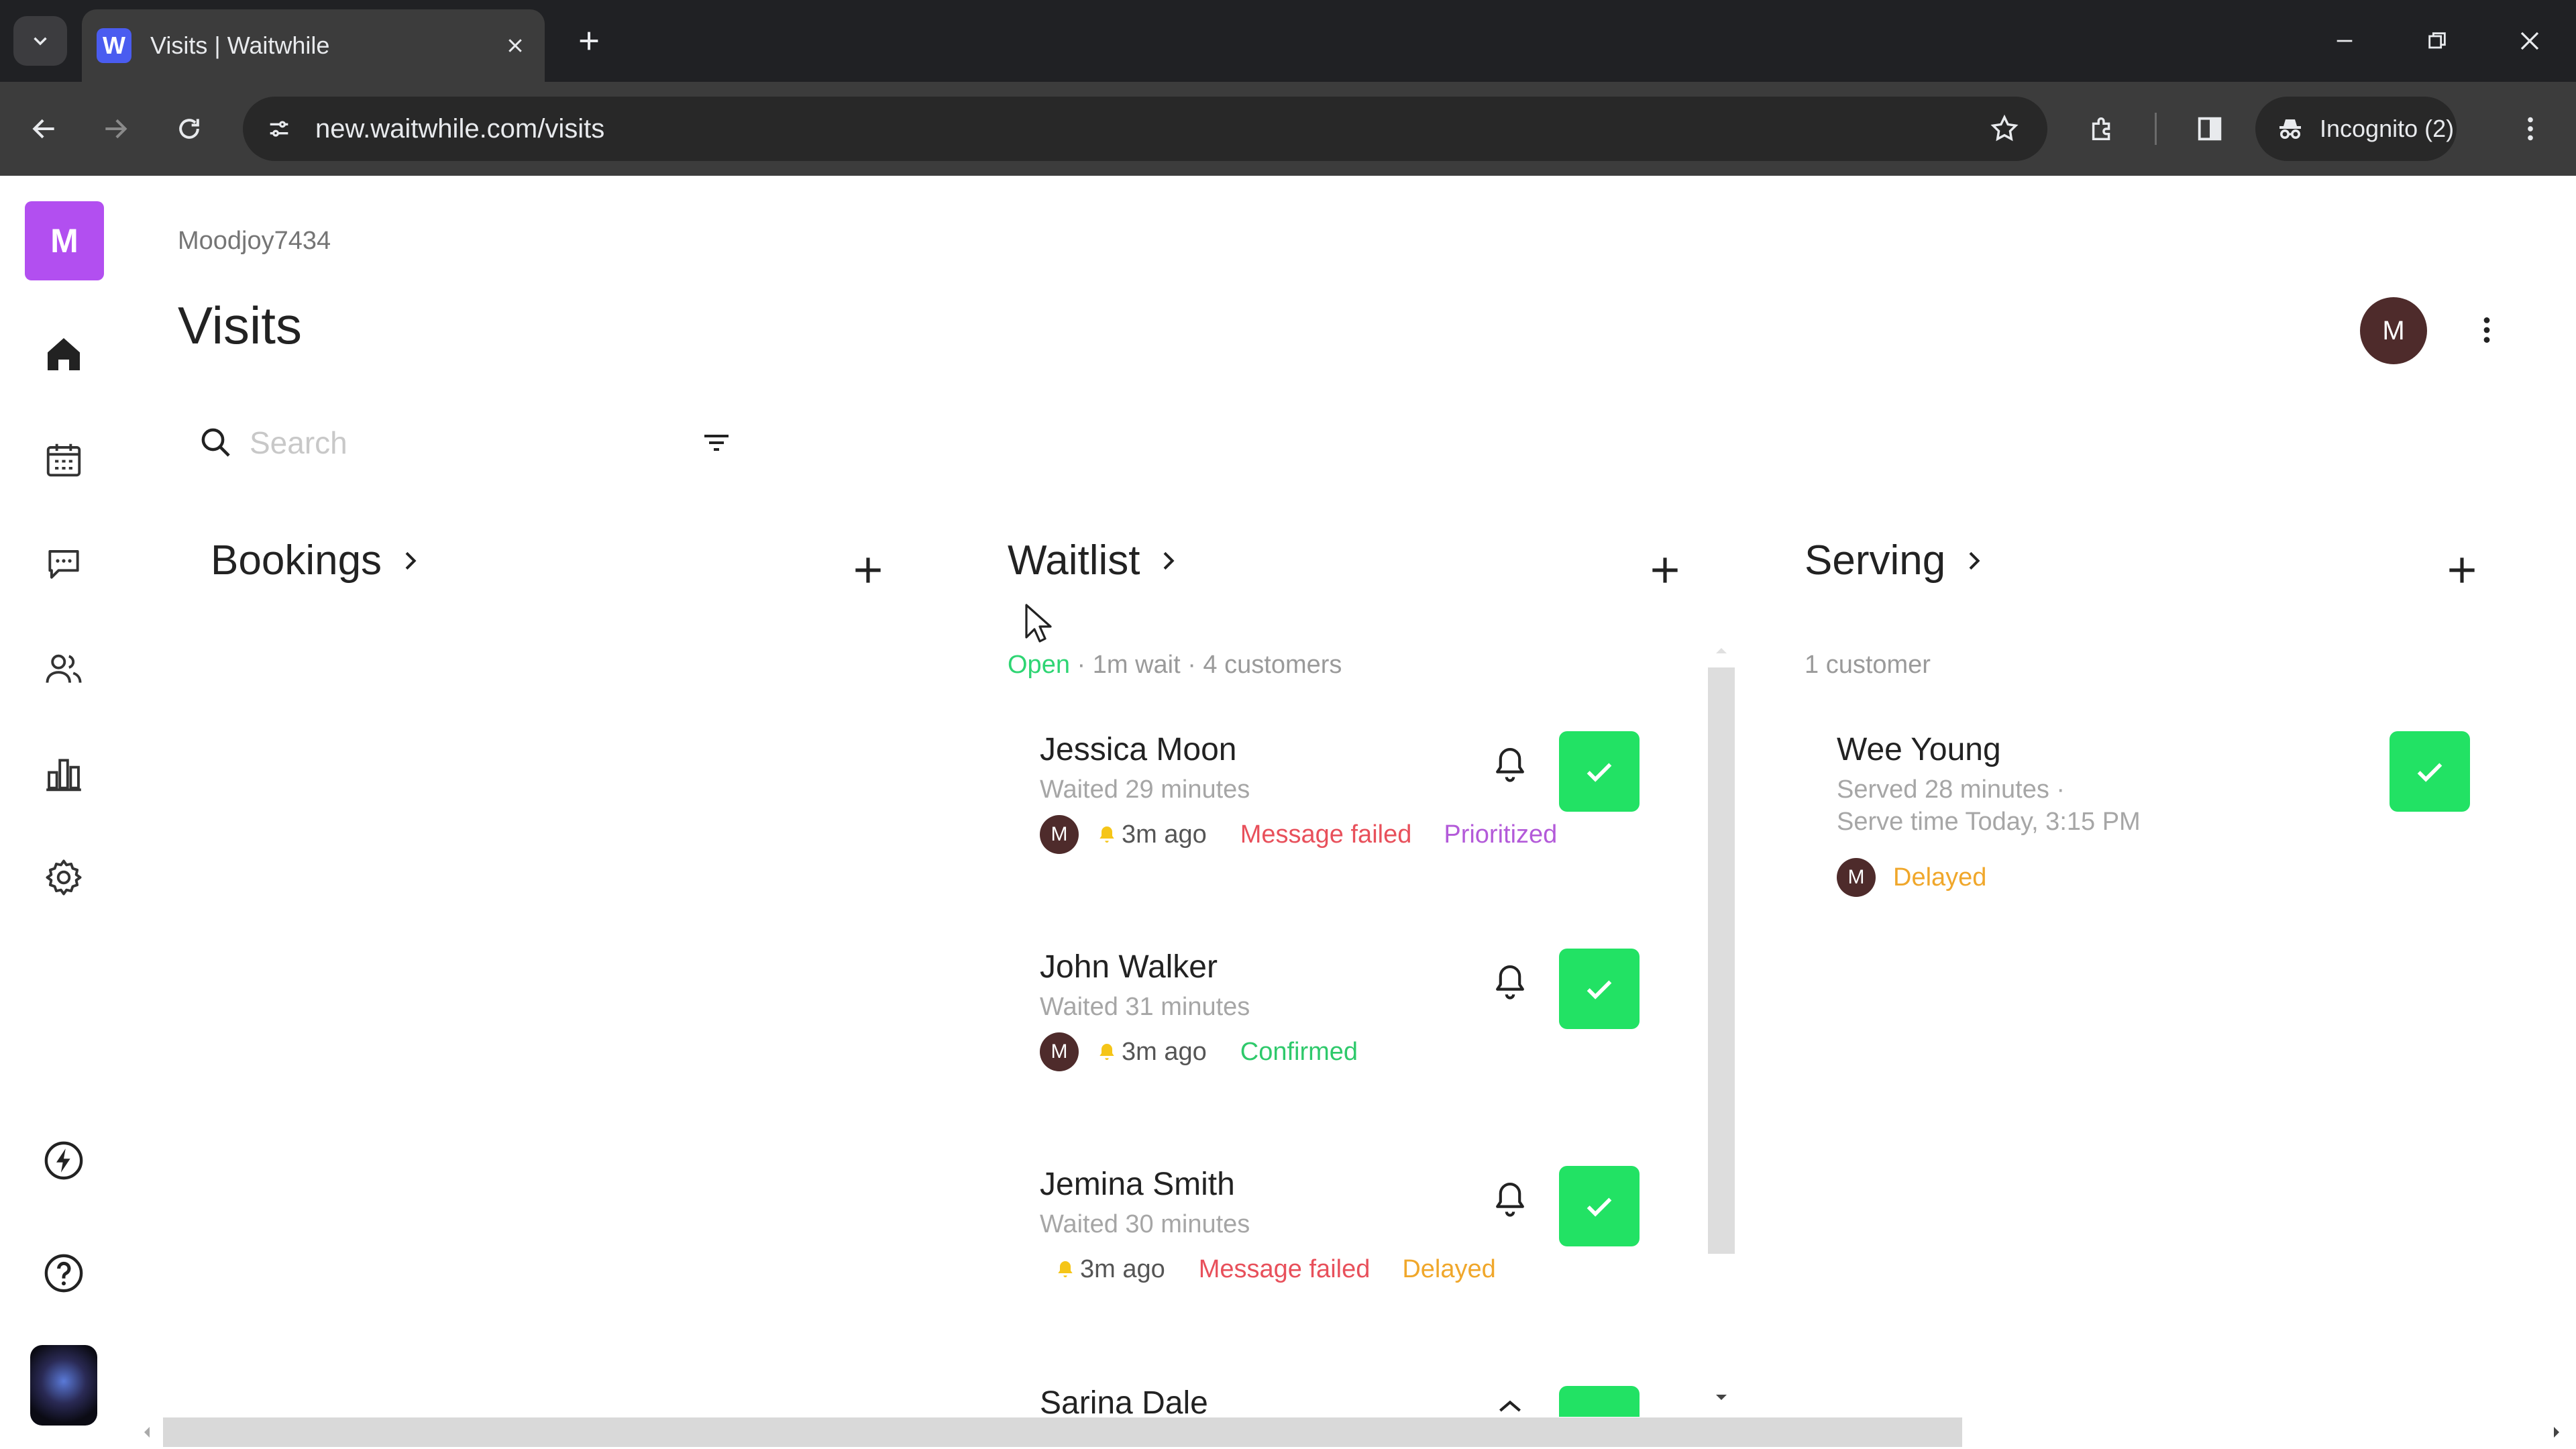 The height and width of the screenshot is (1449, 2576). What do you see at coordinates (2462, 570) in the screenshot?
I see `add-serving-button` at bounding box center [2462, 570].